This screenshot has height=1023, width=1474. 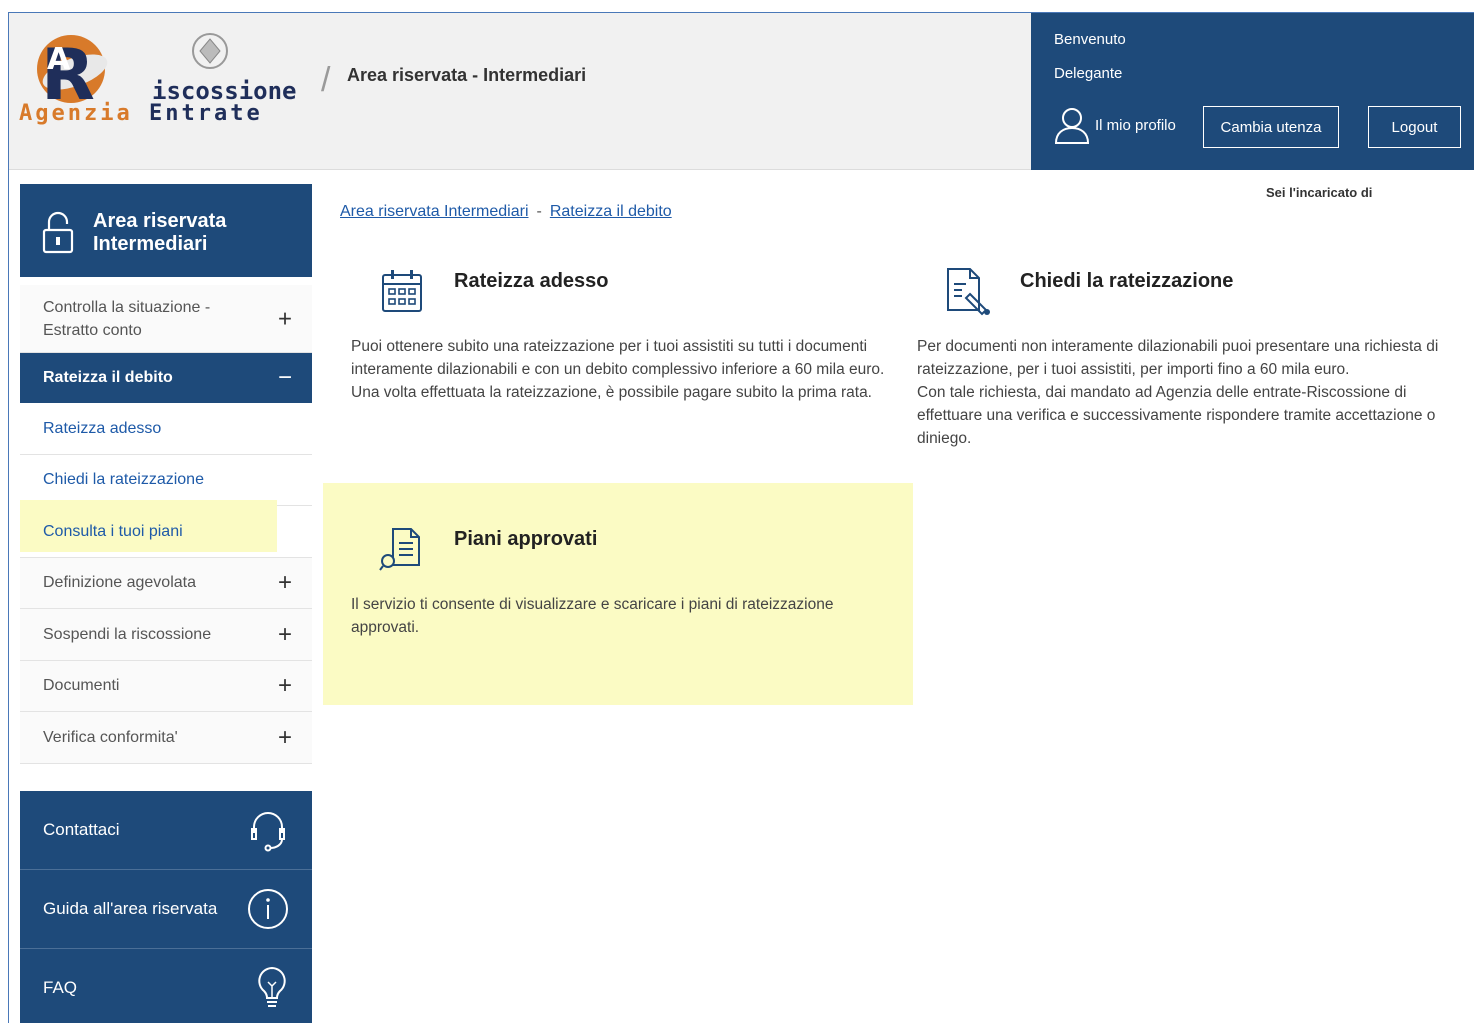 What do you see at coordinates (399, 549) in the screenshot?
I see `document-search-icon` at bounding box center [399, 549].